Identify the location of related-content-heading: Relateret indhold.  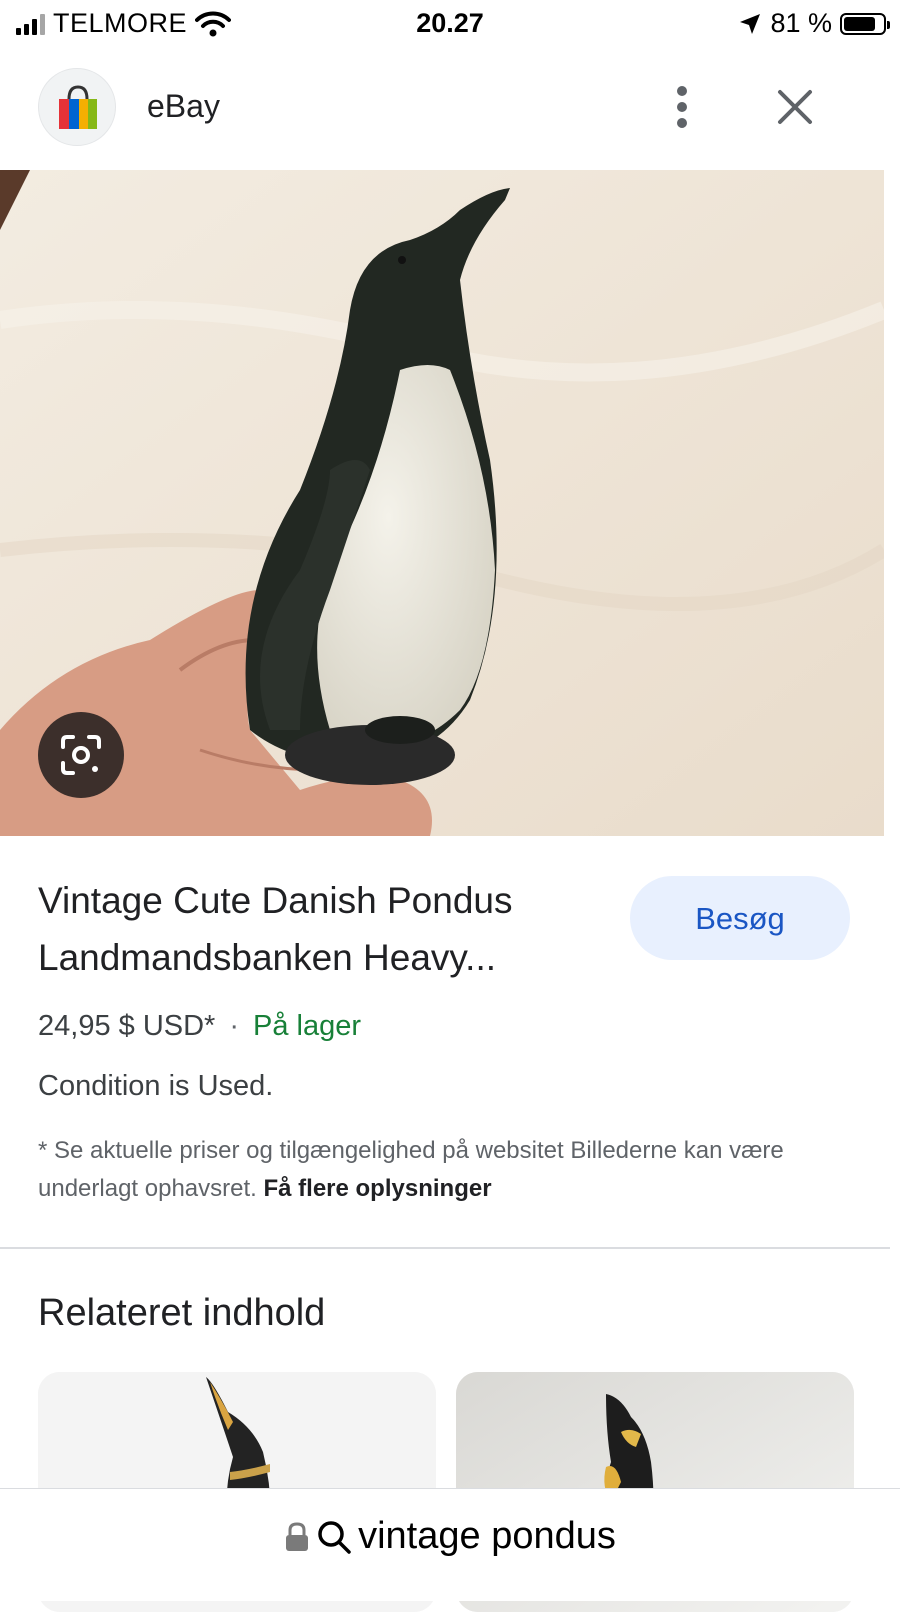
(182, 1313).